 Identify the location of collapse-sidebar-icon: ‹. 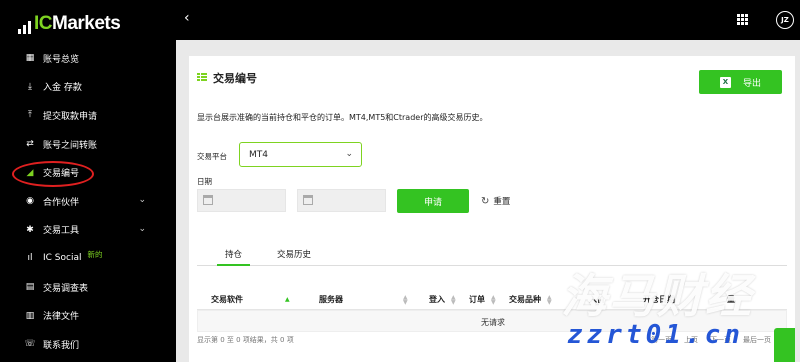
(187, 18).